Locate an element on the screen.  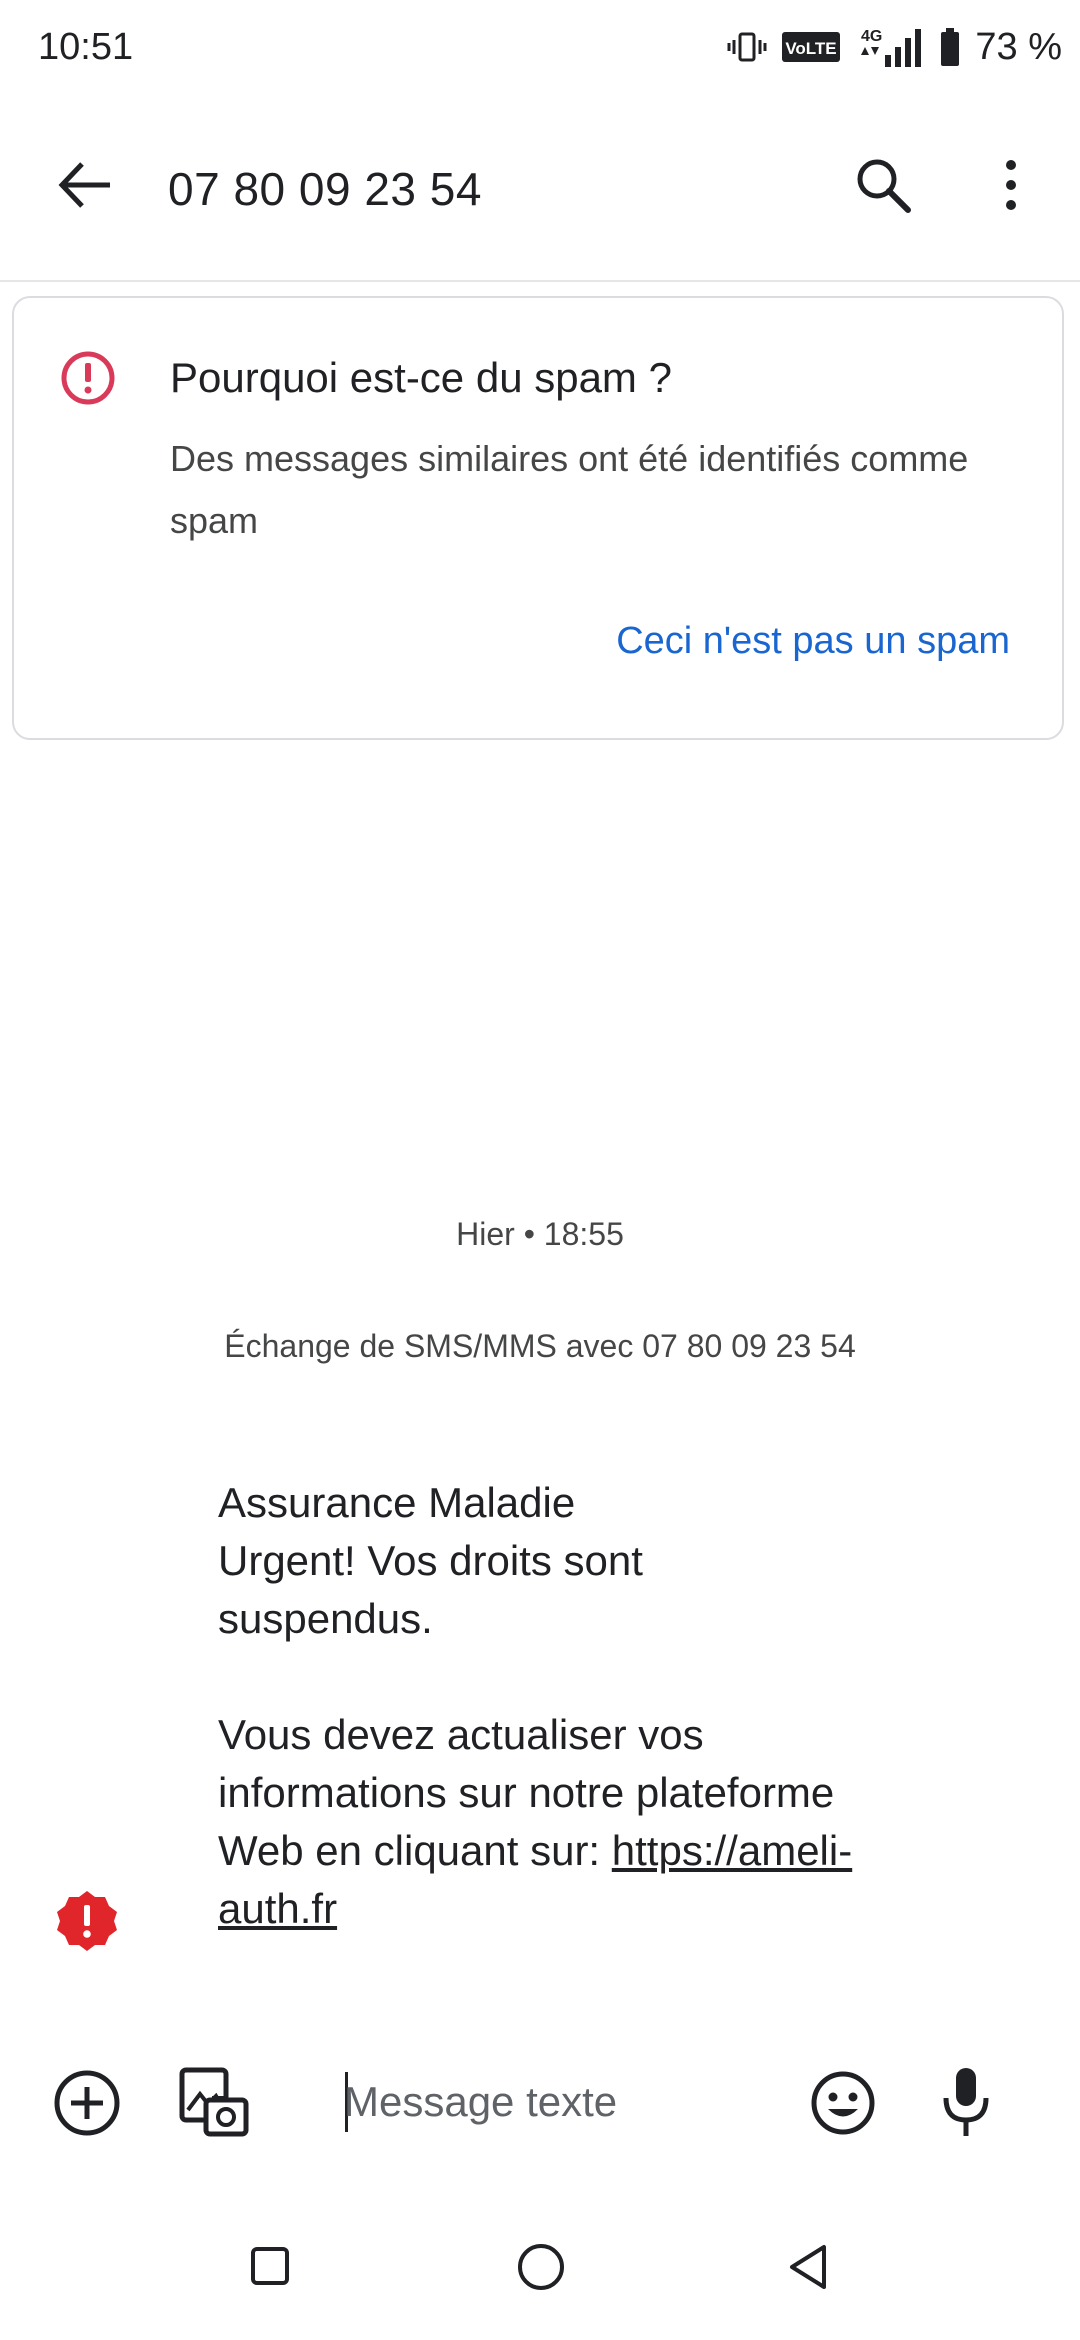
app-bar: 07 80 09 23 54 is located at coordinates (540, 185).